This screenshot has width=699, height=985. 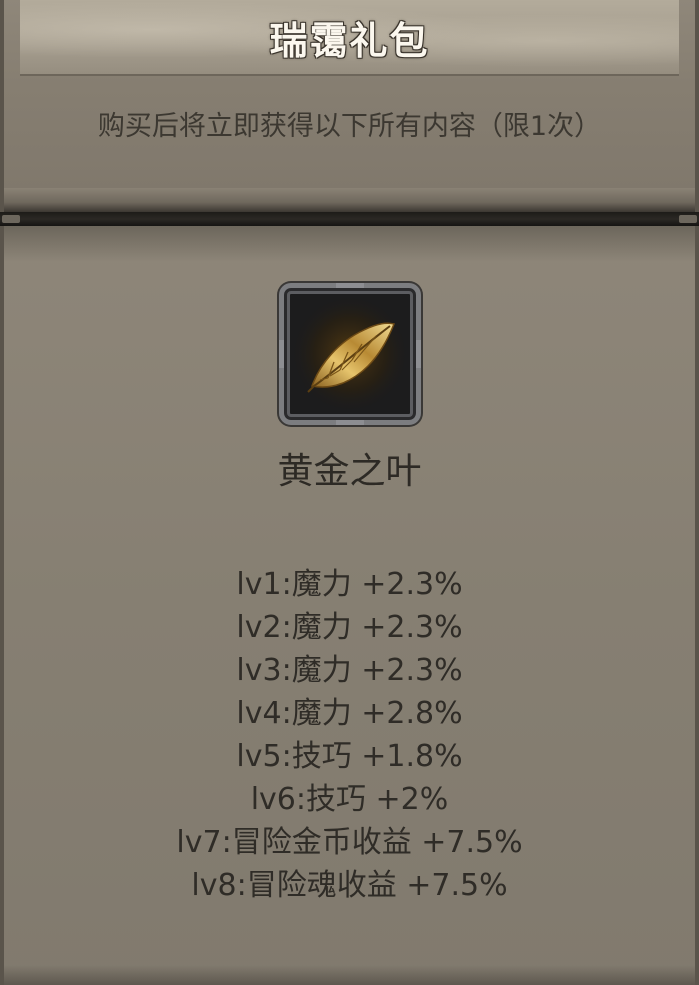 What do you see at coordinates (349, 799) in the screenshot?
I see `stat-line-lv6: lv6:技巧 +2%` at bounding box center [349, 799].